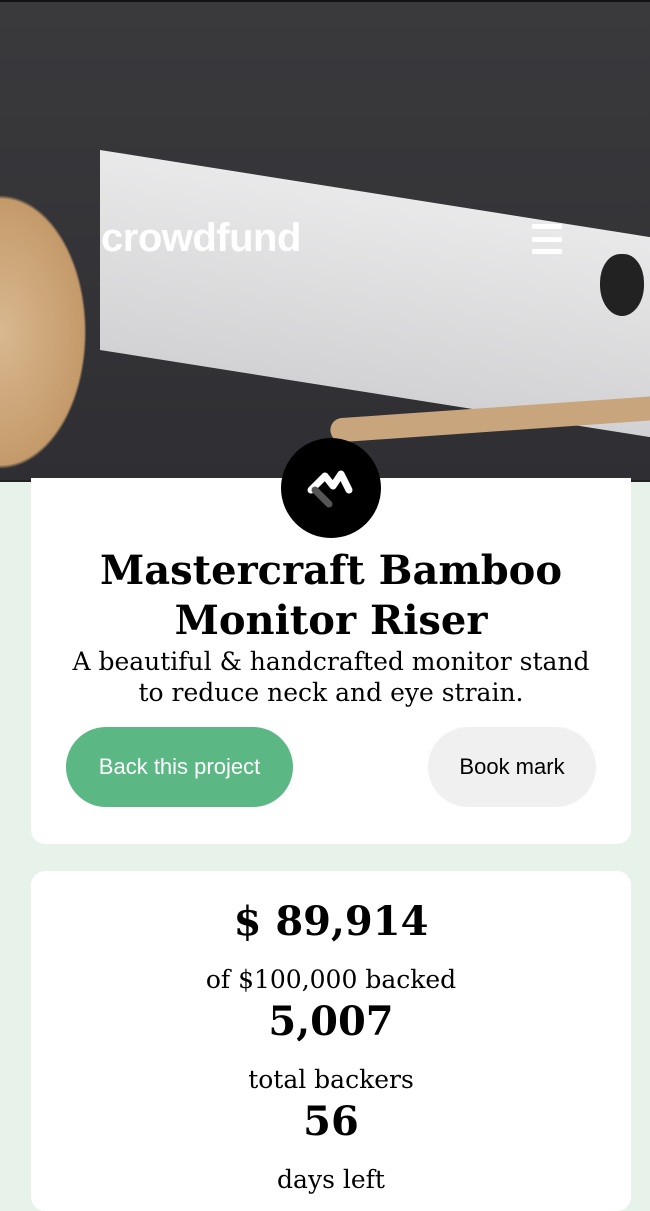 This screenshot has width=650, height=1211. I want to click on total-backers-label: total backers, so click(331, 1079).